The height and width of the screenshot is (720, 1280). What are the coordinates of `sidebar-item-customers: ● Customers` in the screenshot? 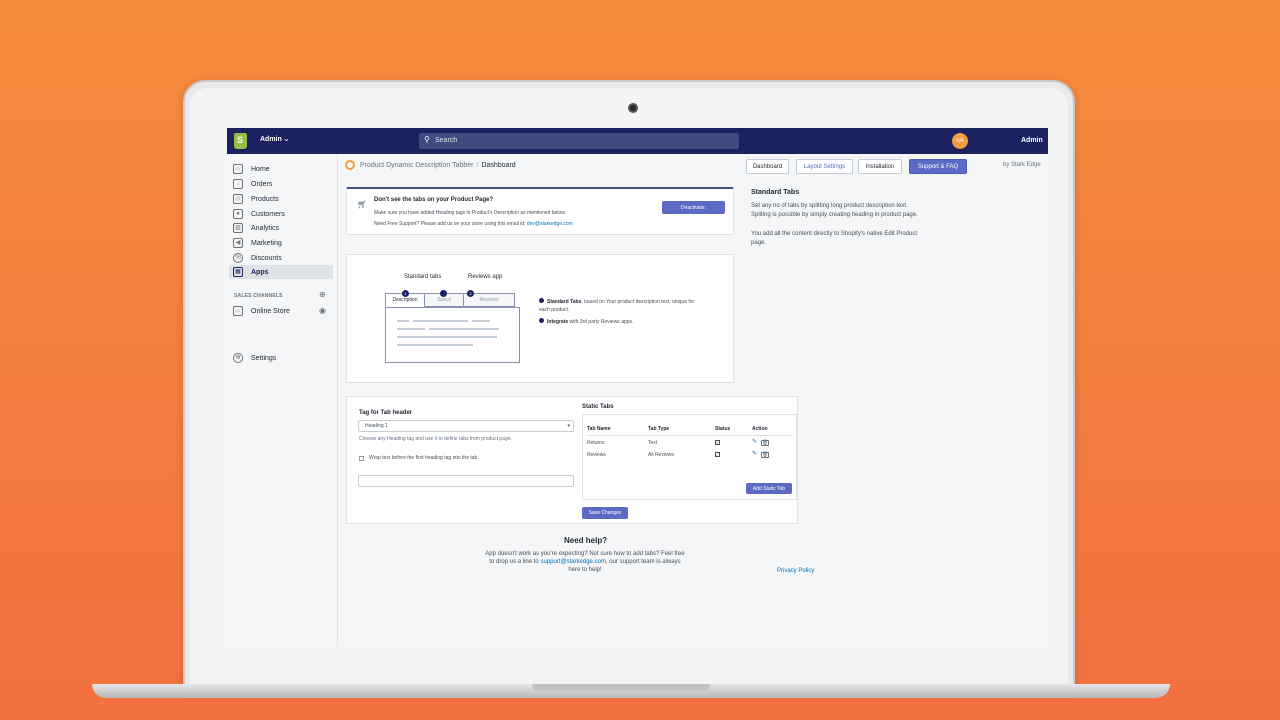 It's located at (281, 214).